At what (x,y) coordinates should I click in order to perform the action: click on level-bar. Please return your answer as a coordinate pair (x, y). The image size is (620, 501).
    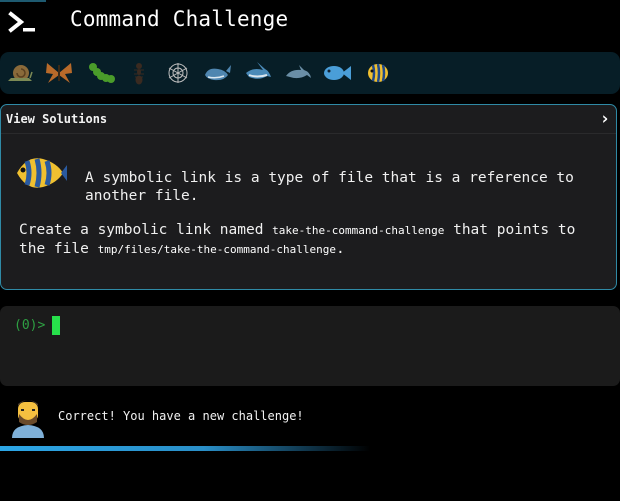
    Looking at the image, I should click on (310, 73).